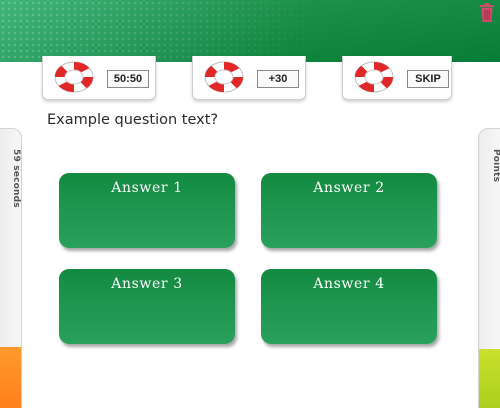 This screenshot has width=500, height=408. Describe the element at coordinates (349, 188) in the screenshot. I see `answer-label: Answer 2` at that location.